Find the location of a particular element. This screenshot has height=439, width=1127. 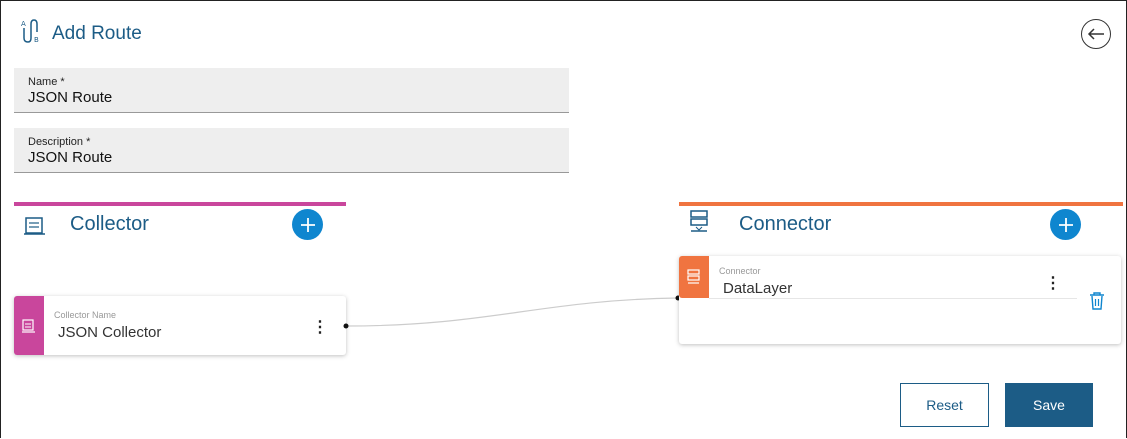

trash-icon is located at coordinates (1097, 303).